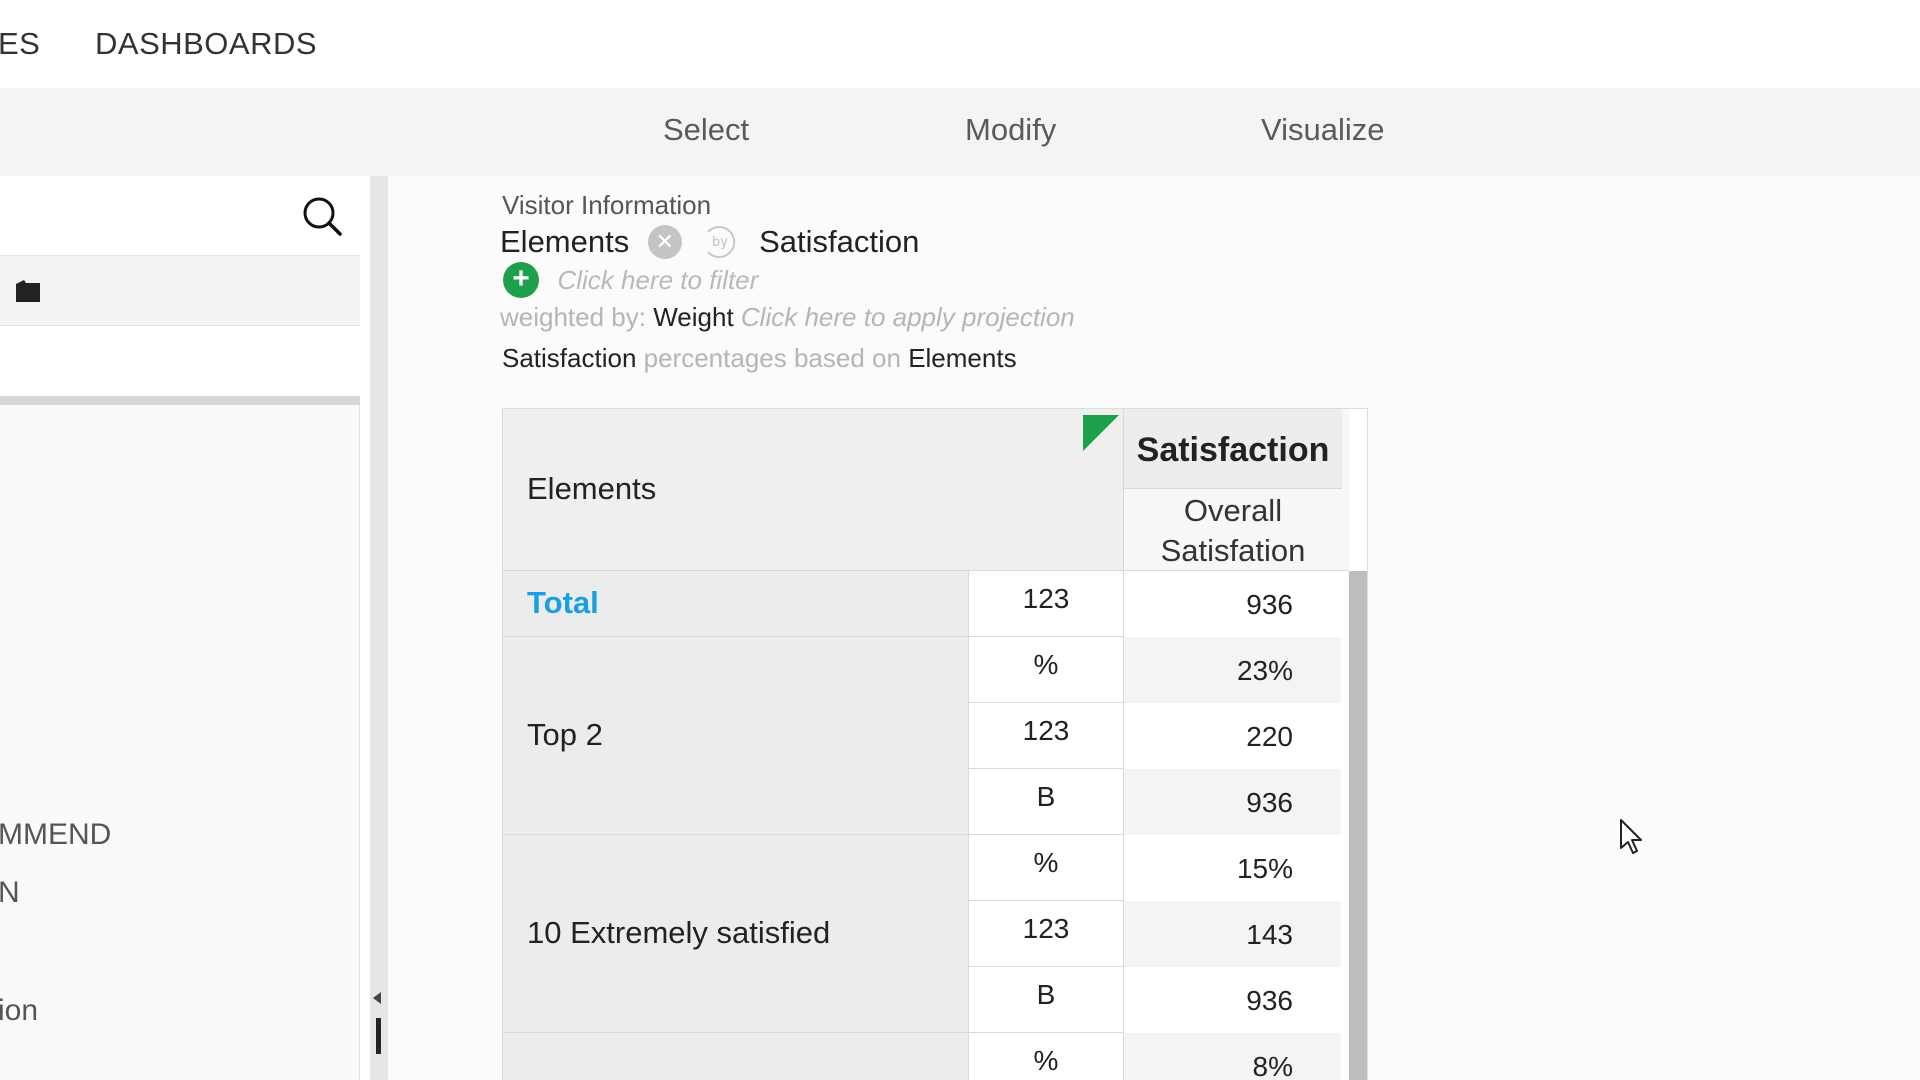 The height and width of the screenshot is (1080, 1920). Describe the element at coordinates (839, 242) in the screenshot. I see `column-variable: Satisfaction` at that location.